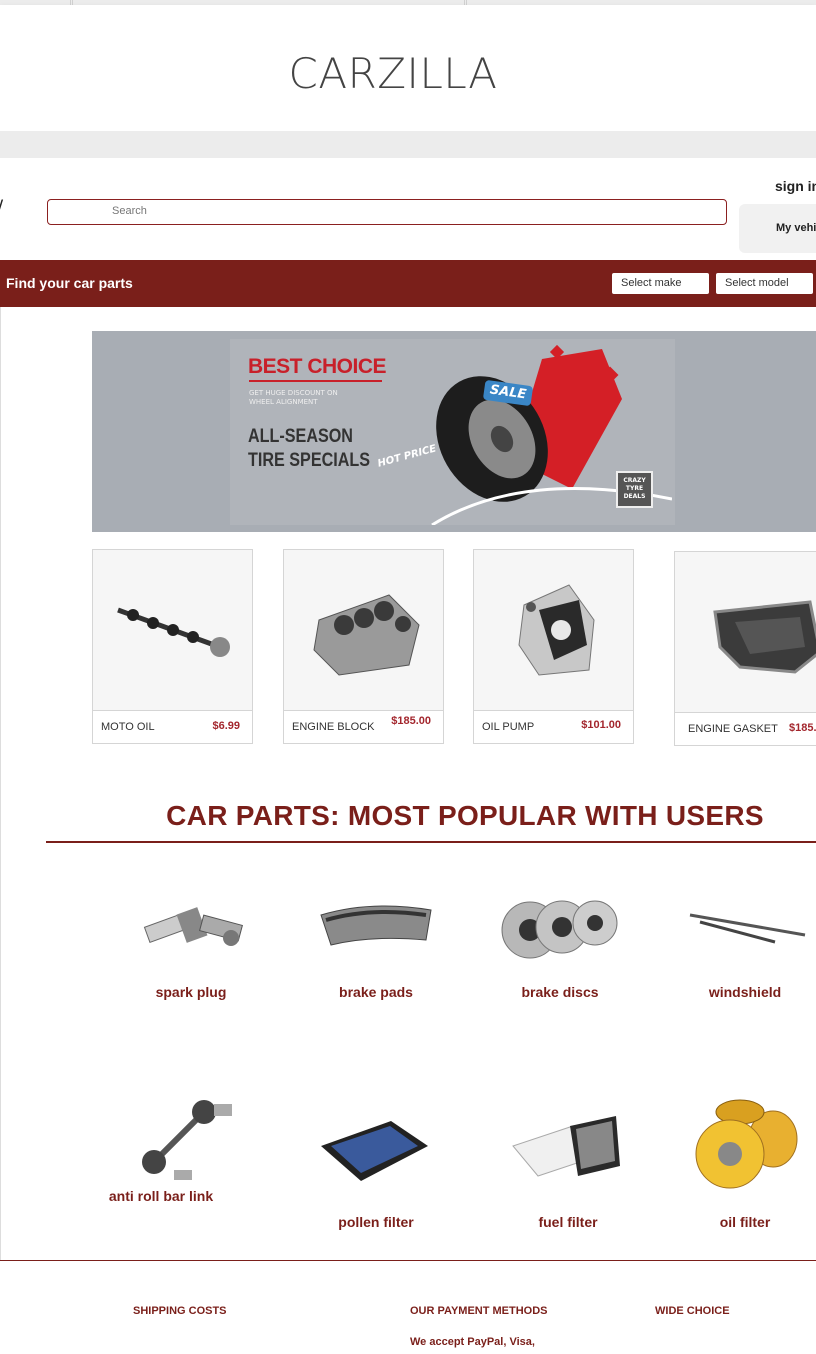  What do you see at coordinates (777, 228) in the screenshot?
I see `my-vehicles-button: My vehicles` at bounding box center [777, 228].